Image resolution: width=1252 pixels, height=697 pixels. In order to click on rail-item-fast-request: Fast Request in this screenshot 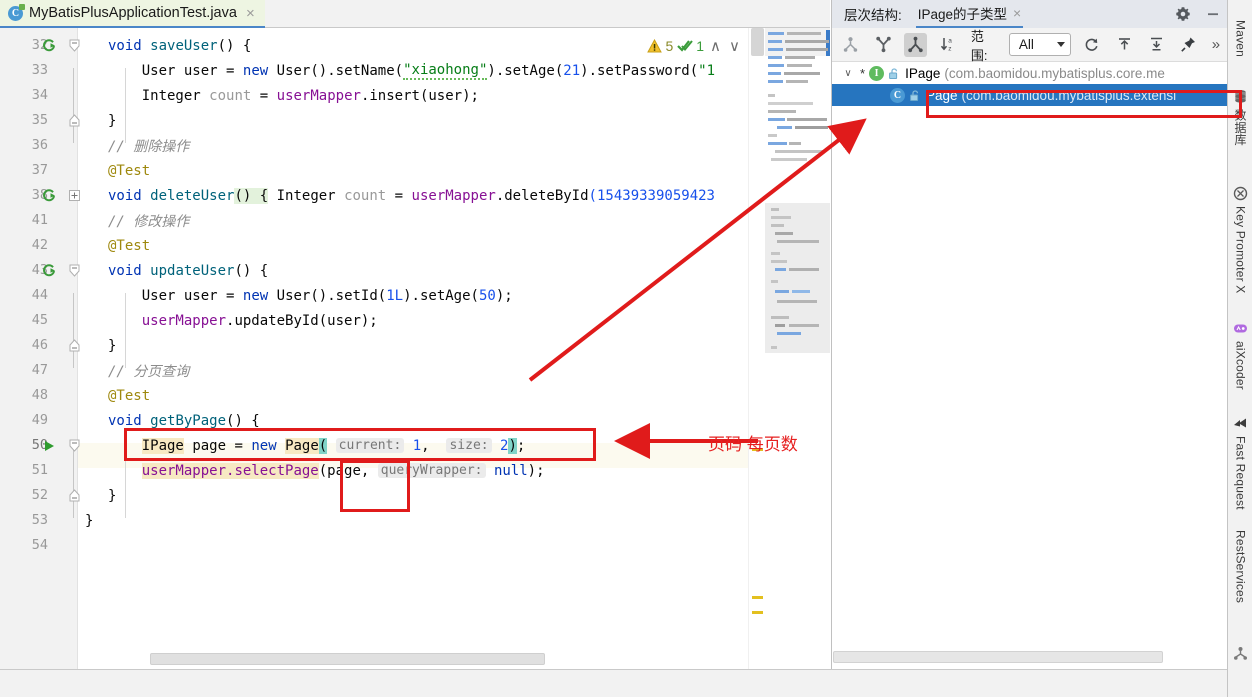, I will do `click(1240, 462)`.